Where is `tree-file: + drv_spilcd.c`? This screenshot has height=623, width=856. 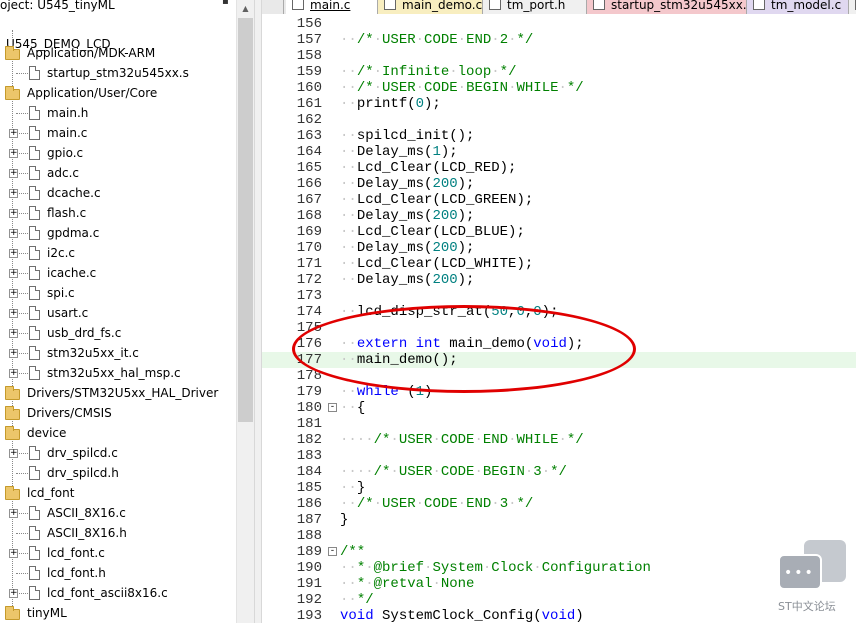
tree-file: + drv_spilcd.c is located at coordinates (118, 453).